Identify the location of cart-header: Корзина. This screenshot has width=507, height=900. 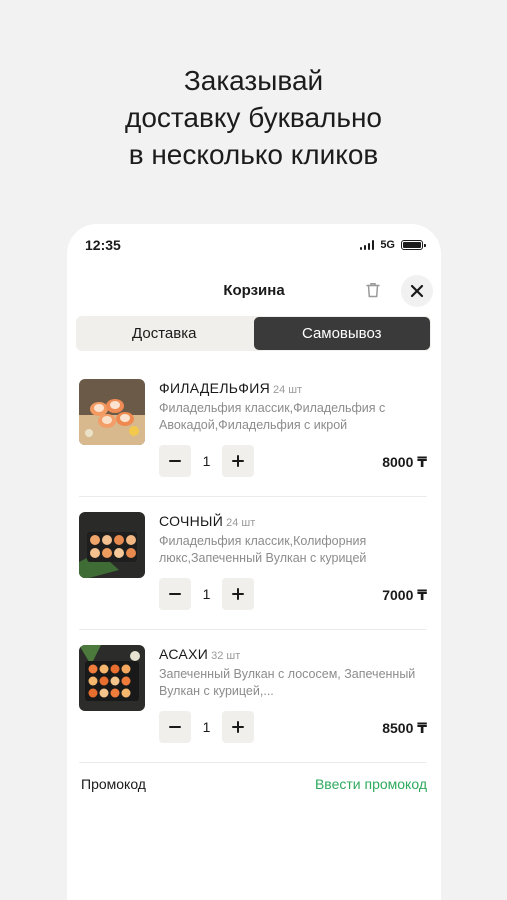
(254, 290).